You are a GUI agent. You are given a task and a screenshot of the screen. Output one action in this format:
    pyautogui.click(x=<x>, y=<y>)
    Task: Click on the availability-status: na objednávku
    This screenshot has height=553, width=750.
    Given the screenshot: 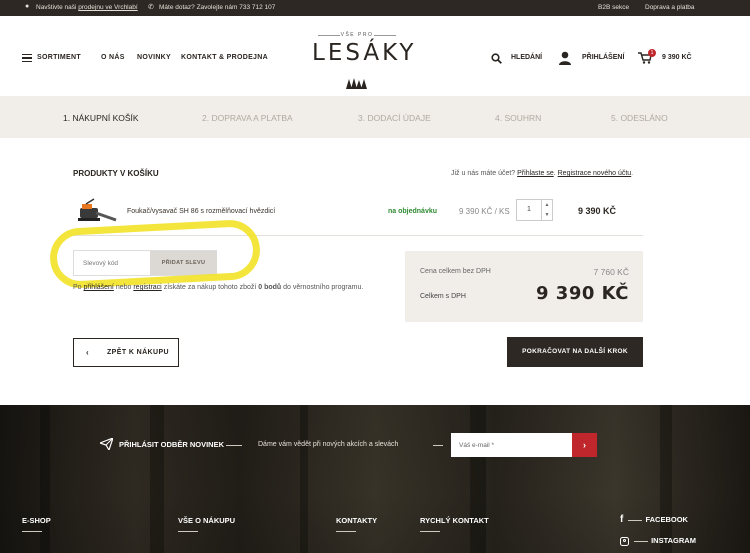 What is the action you would take?
    pyautogui.click(x=413, y=211)
    